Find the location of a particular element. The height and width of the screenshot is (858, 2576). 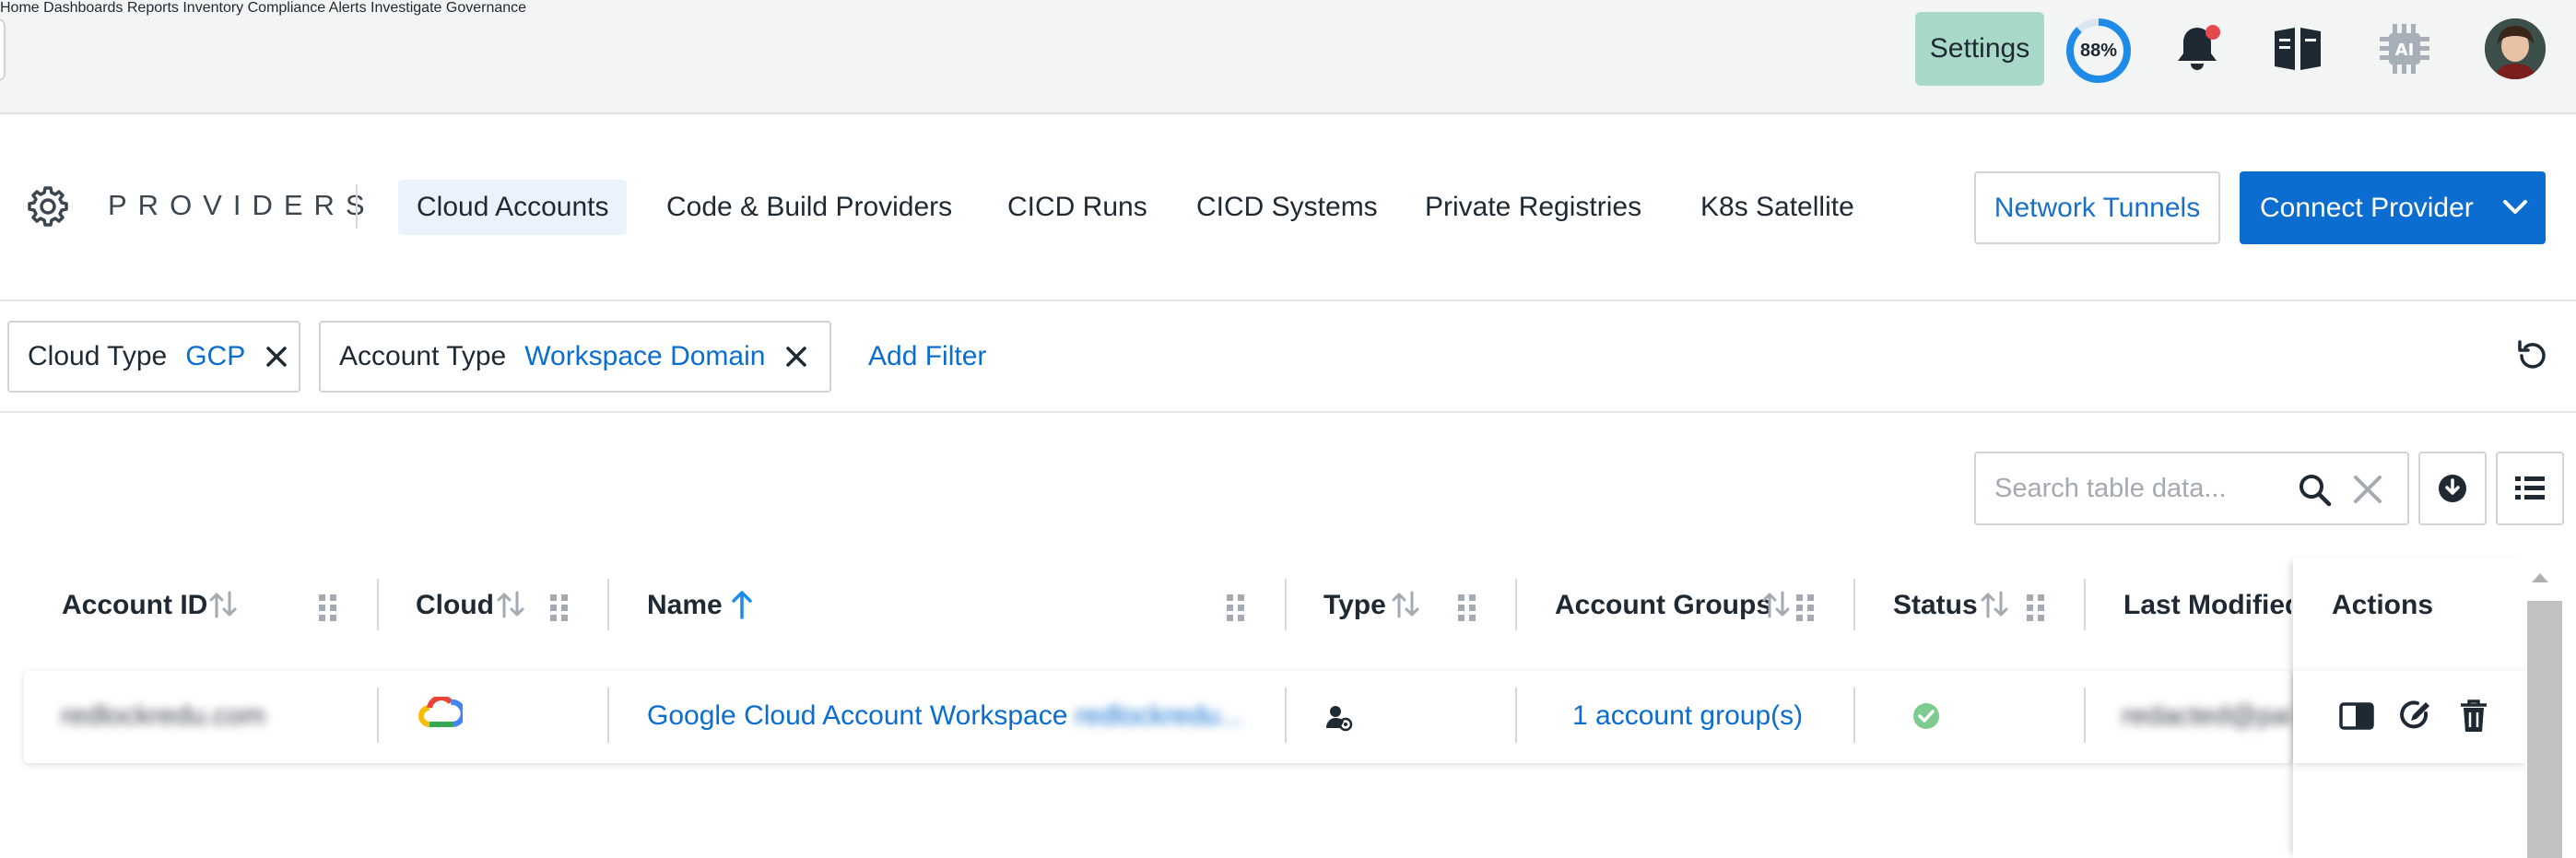

table-search is located at coordinates (2191, 489).